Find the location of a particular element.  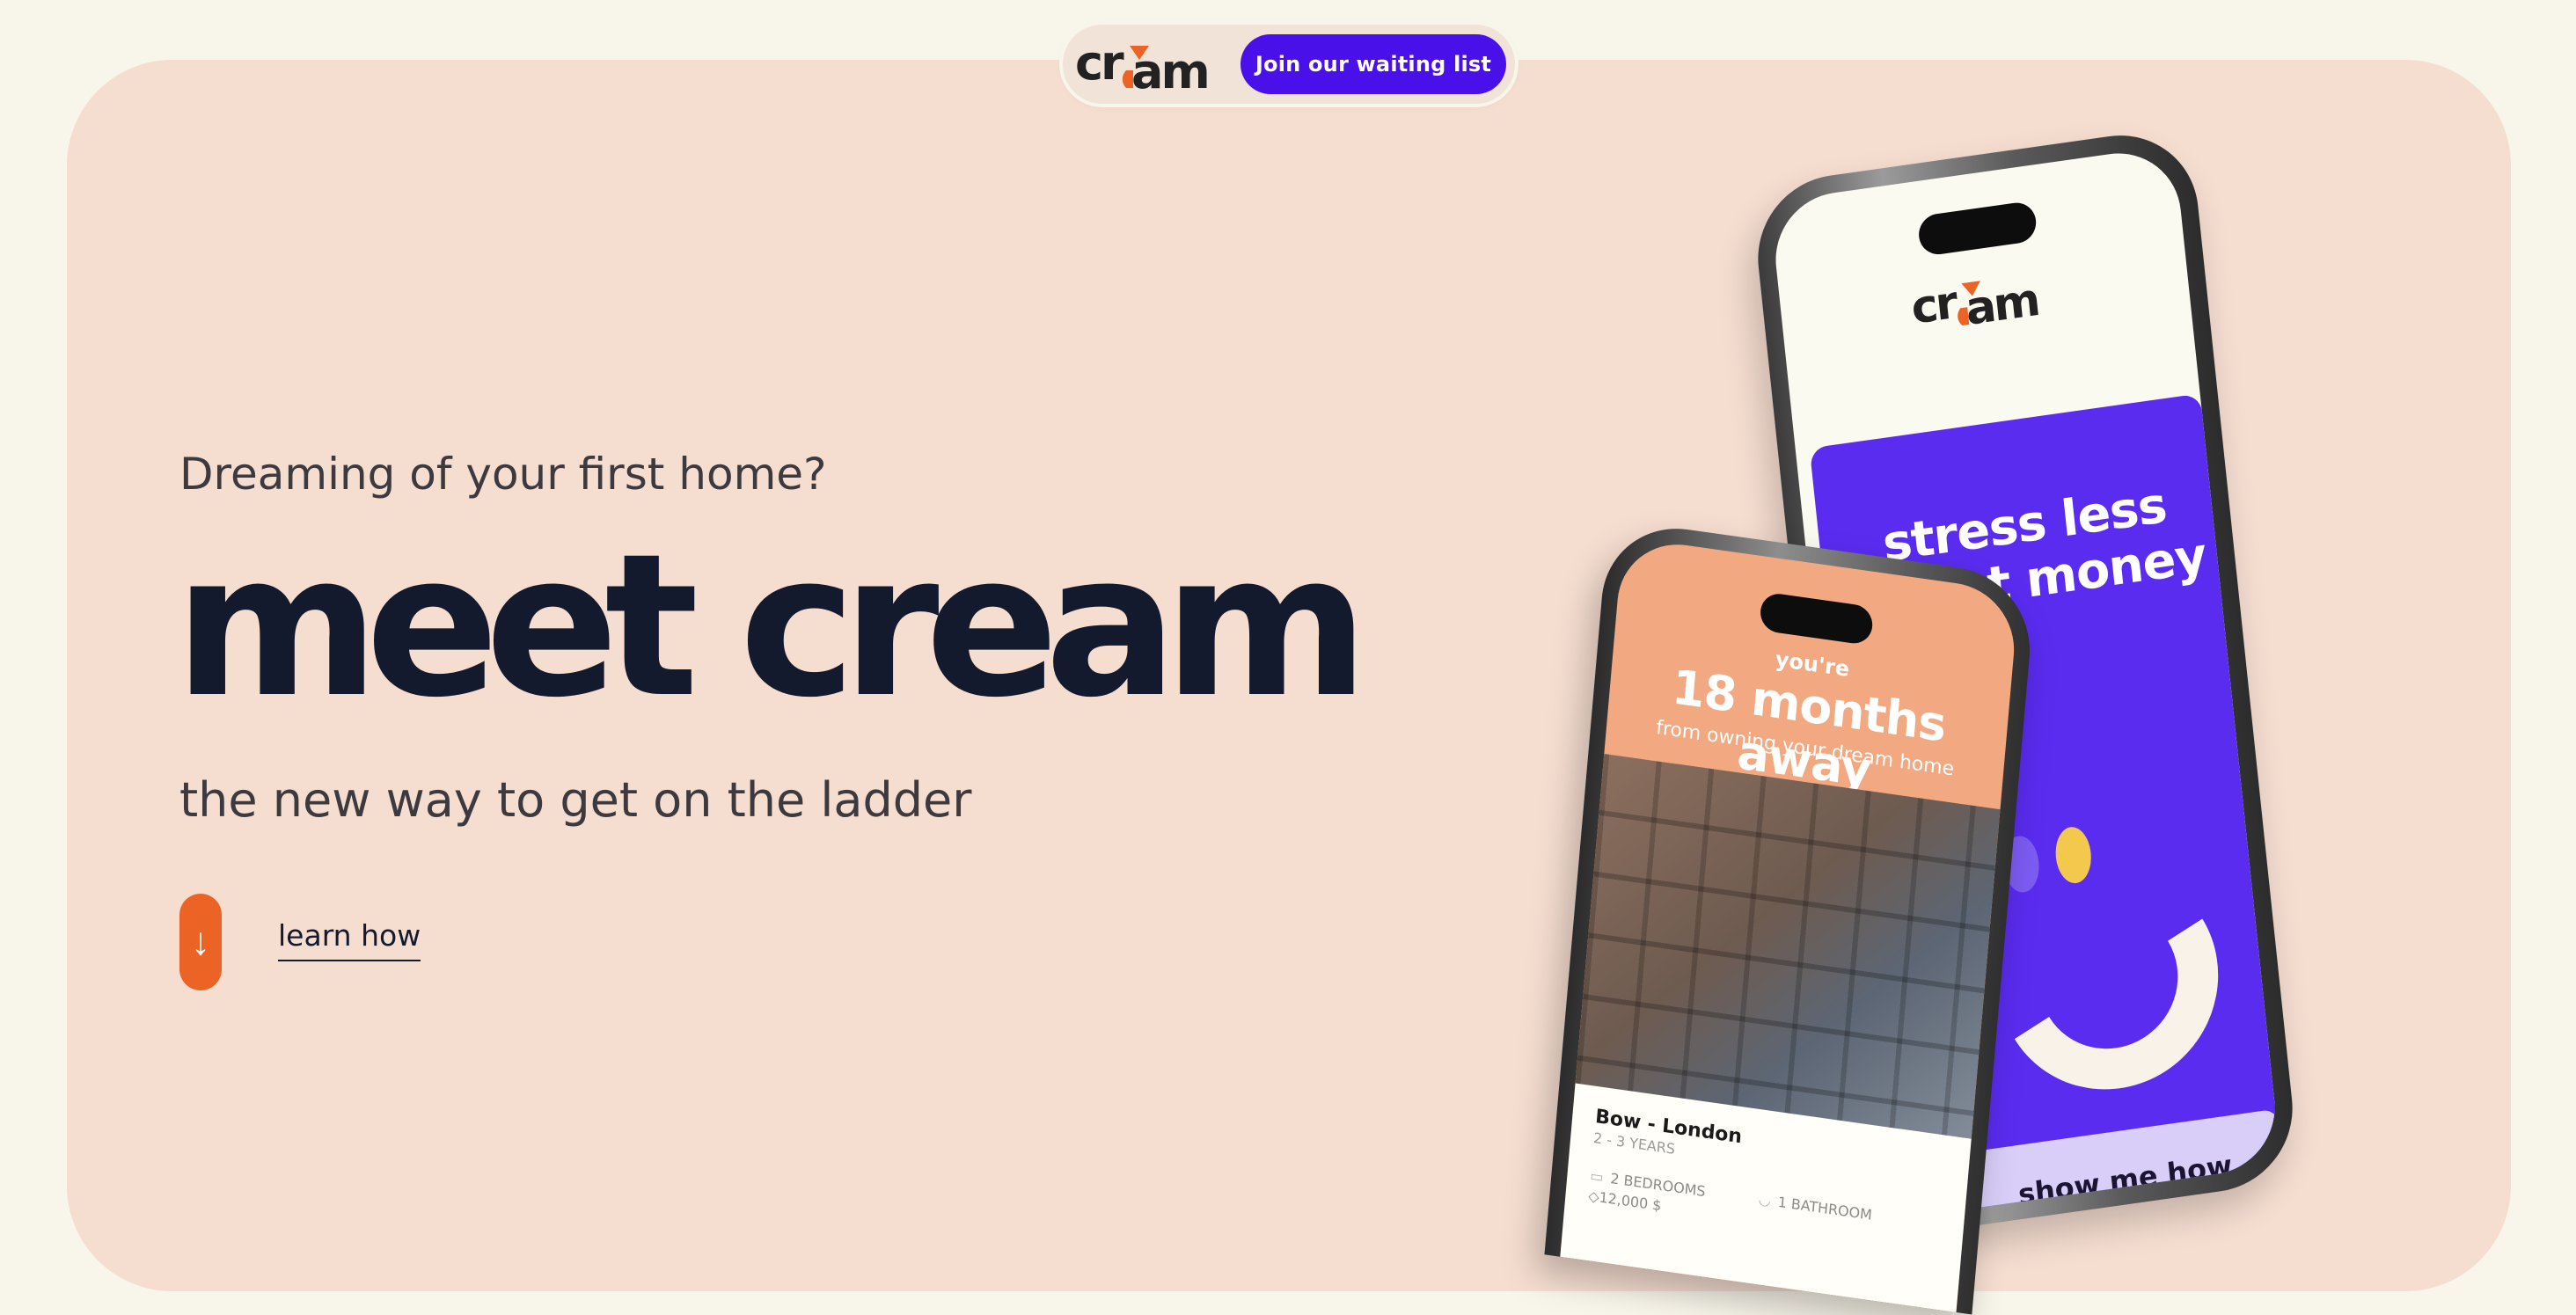

scroll-down-button: ↓ is located at coordinates (200, 942).